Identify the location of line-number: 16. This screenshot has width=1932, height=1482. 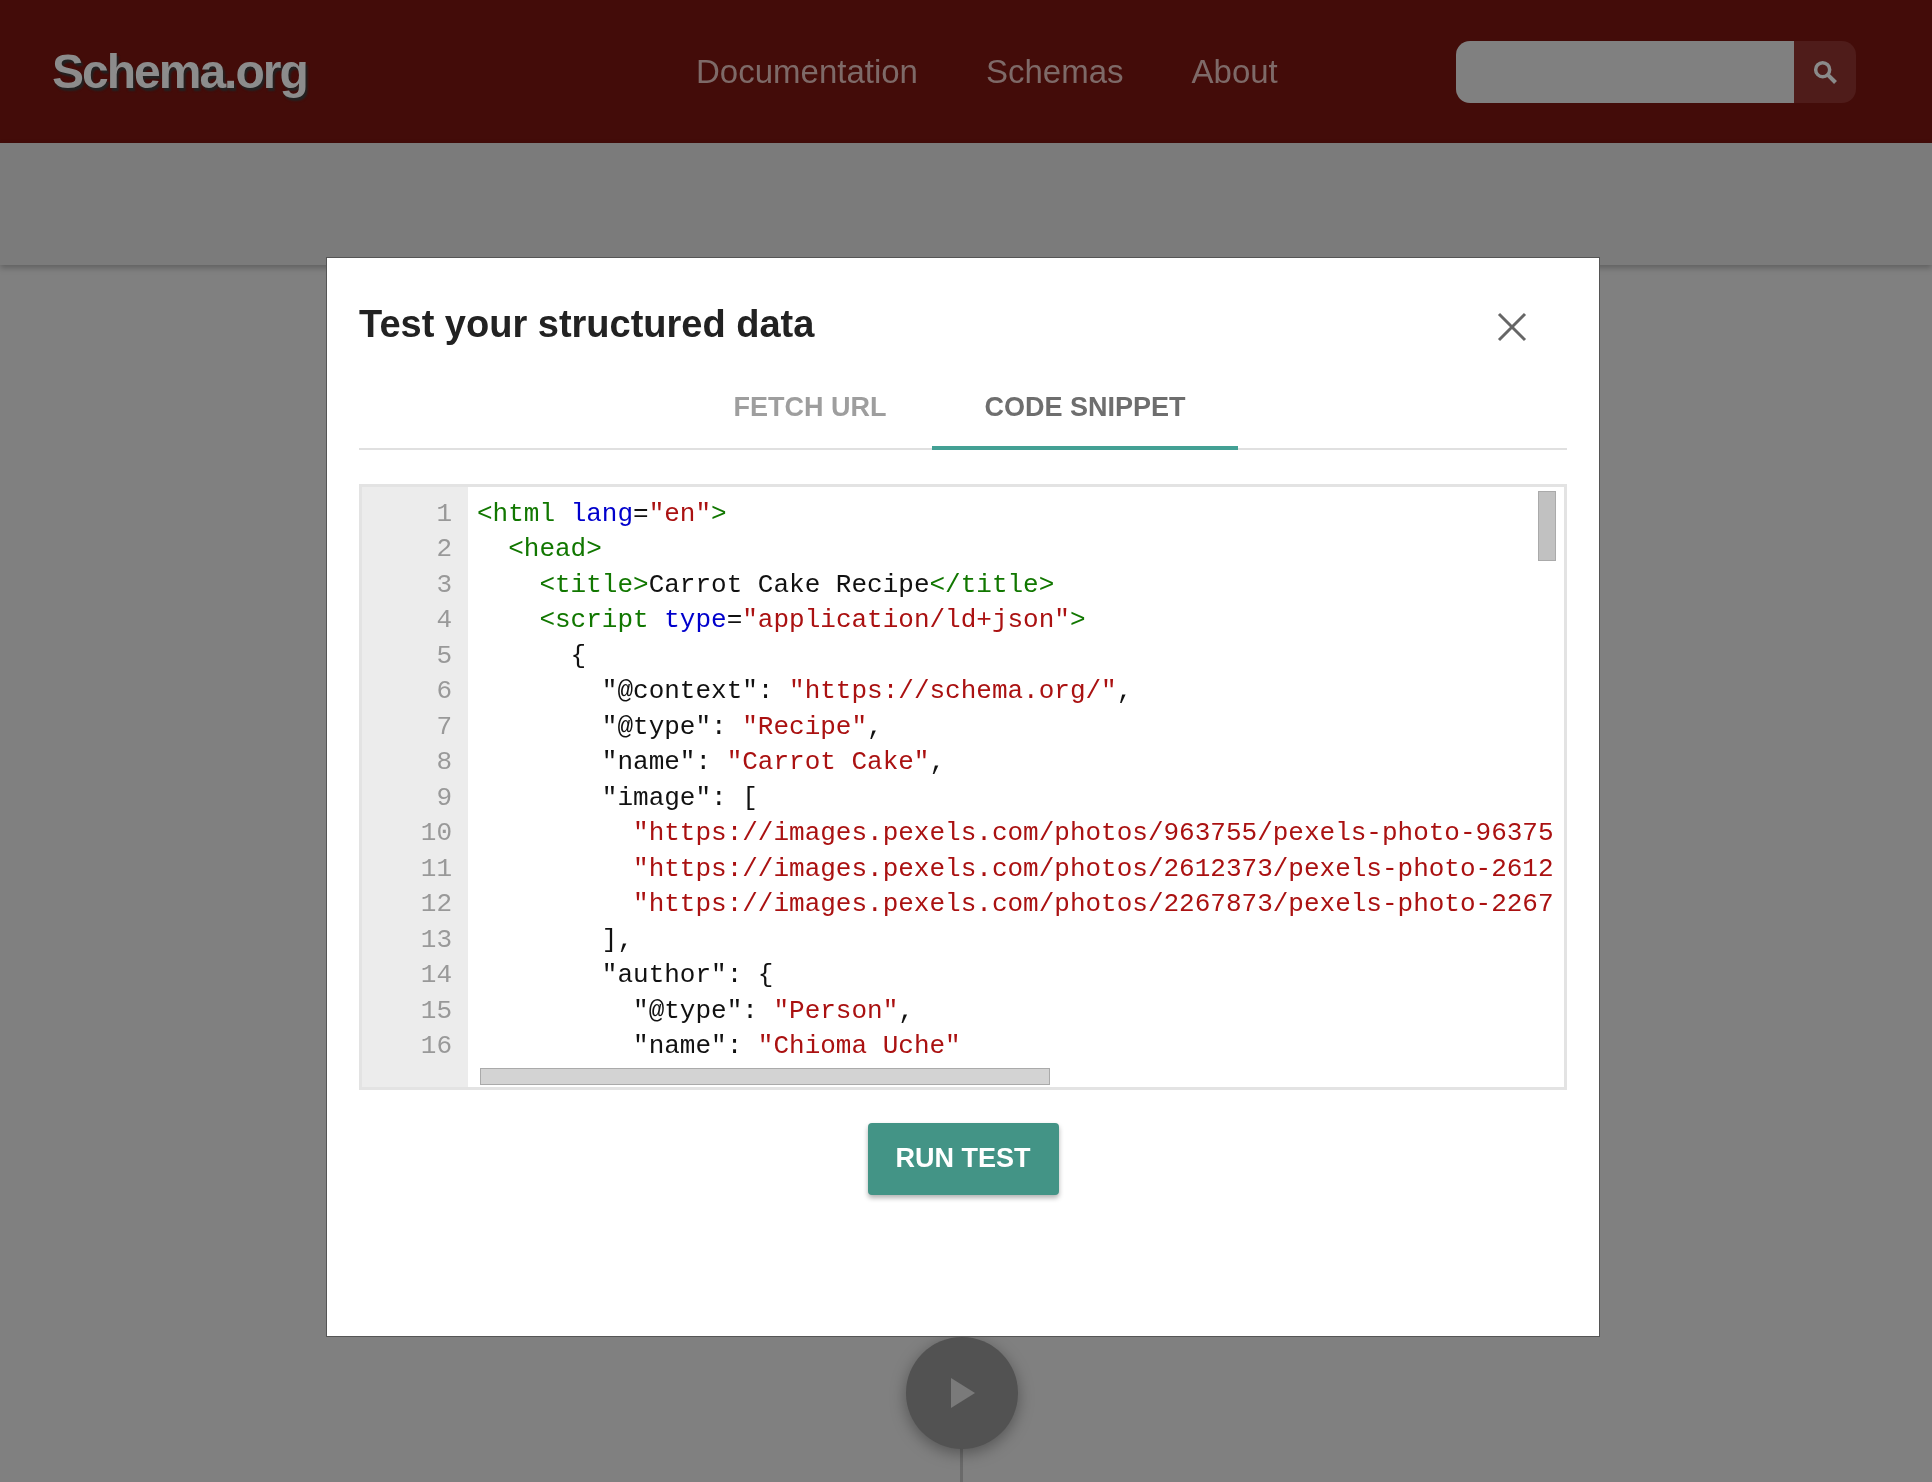
(436, 1047).